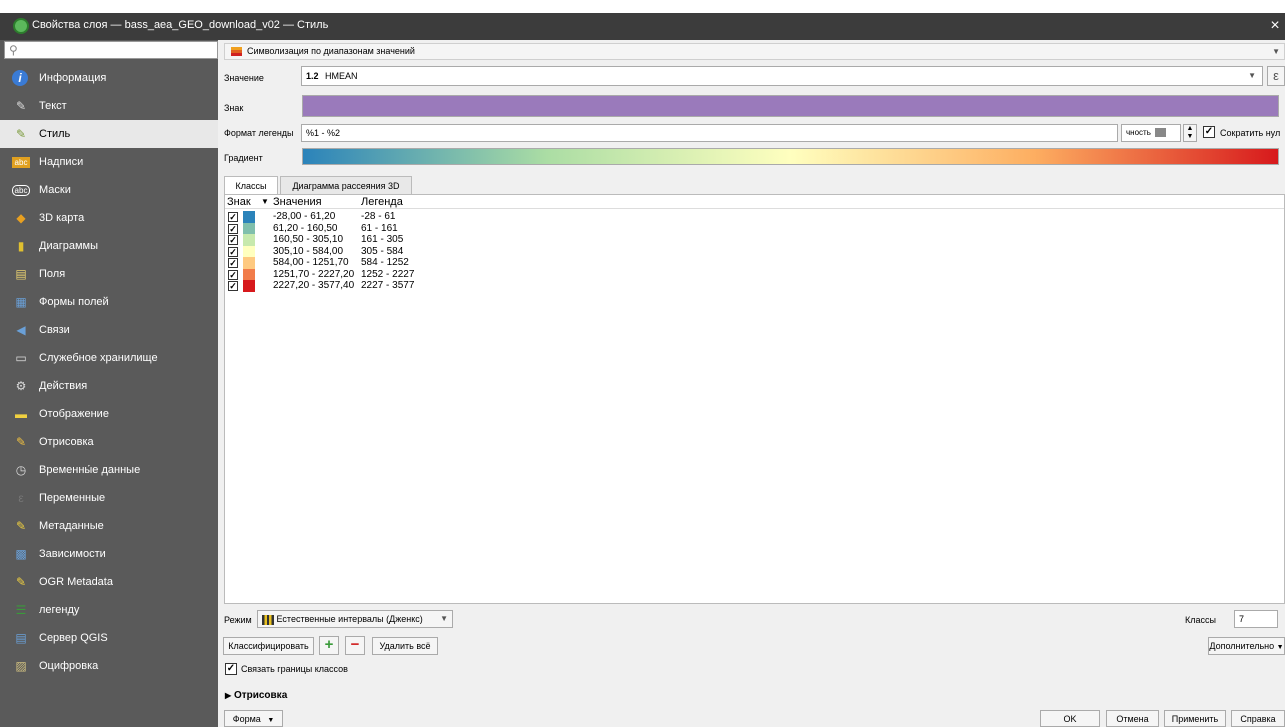 This screenshot has width=1285, height=727. I want to click on table-row: ✓ 1251,70 - 2227,20 1252 - 2227, so click(754, 274).